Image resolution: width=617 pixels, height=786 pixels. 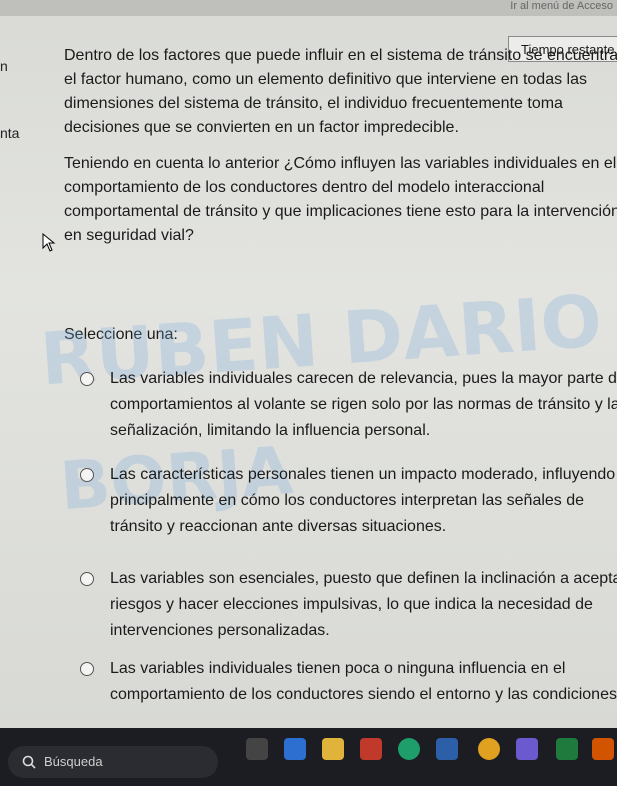 What do you see at coordinates (603, 749) in the screenshot?
I see `powerpoint-icon` at bounding box center [603, 749].